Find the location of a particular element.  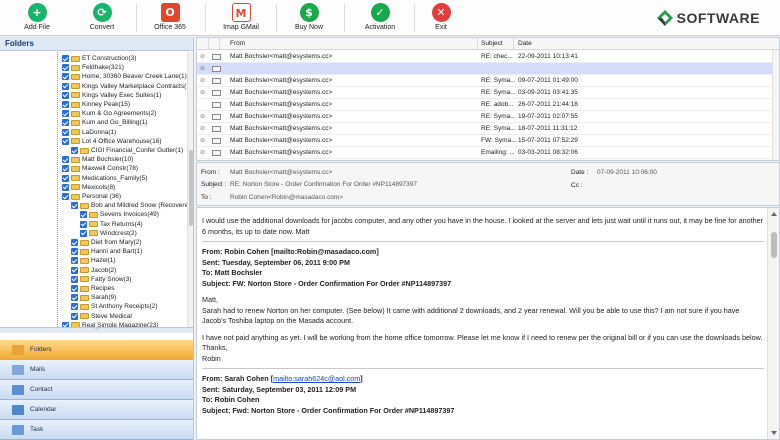

folder-item: Personal (36) is located at coordinates (91, 196).